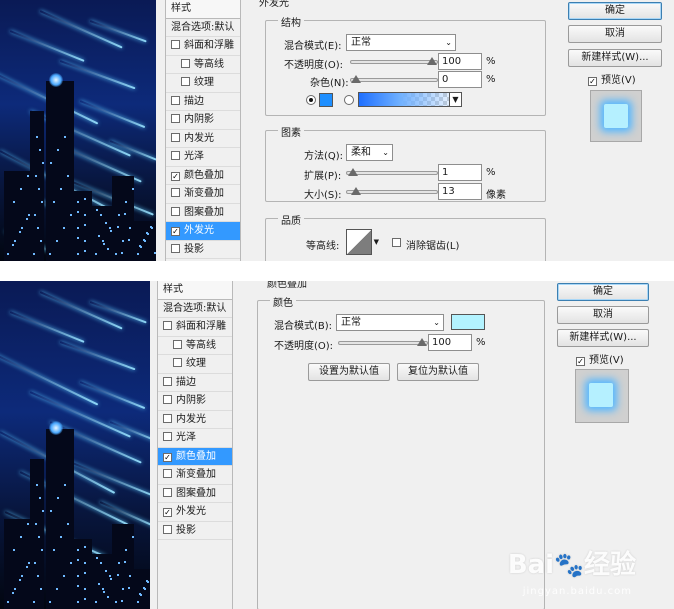 The image size is (674, 609). What do you see at coordinates (326, 100) in the screenshot?
I see `glow-color-swatch` at bounding box center [326, 100].